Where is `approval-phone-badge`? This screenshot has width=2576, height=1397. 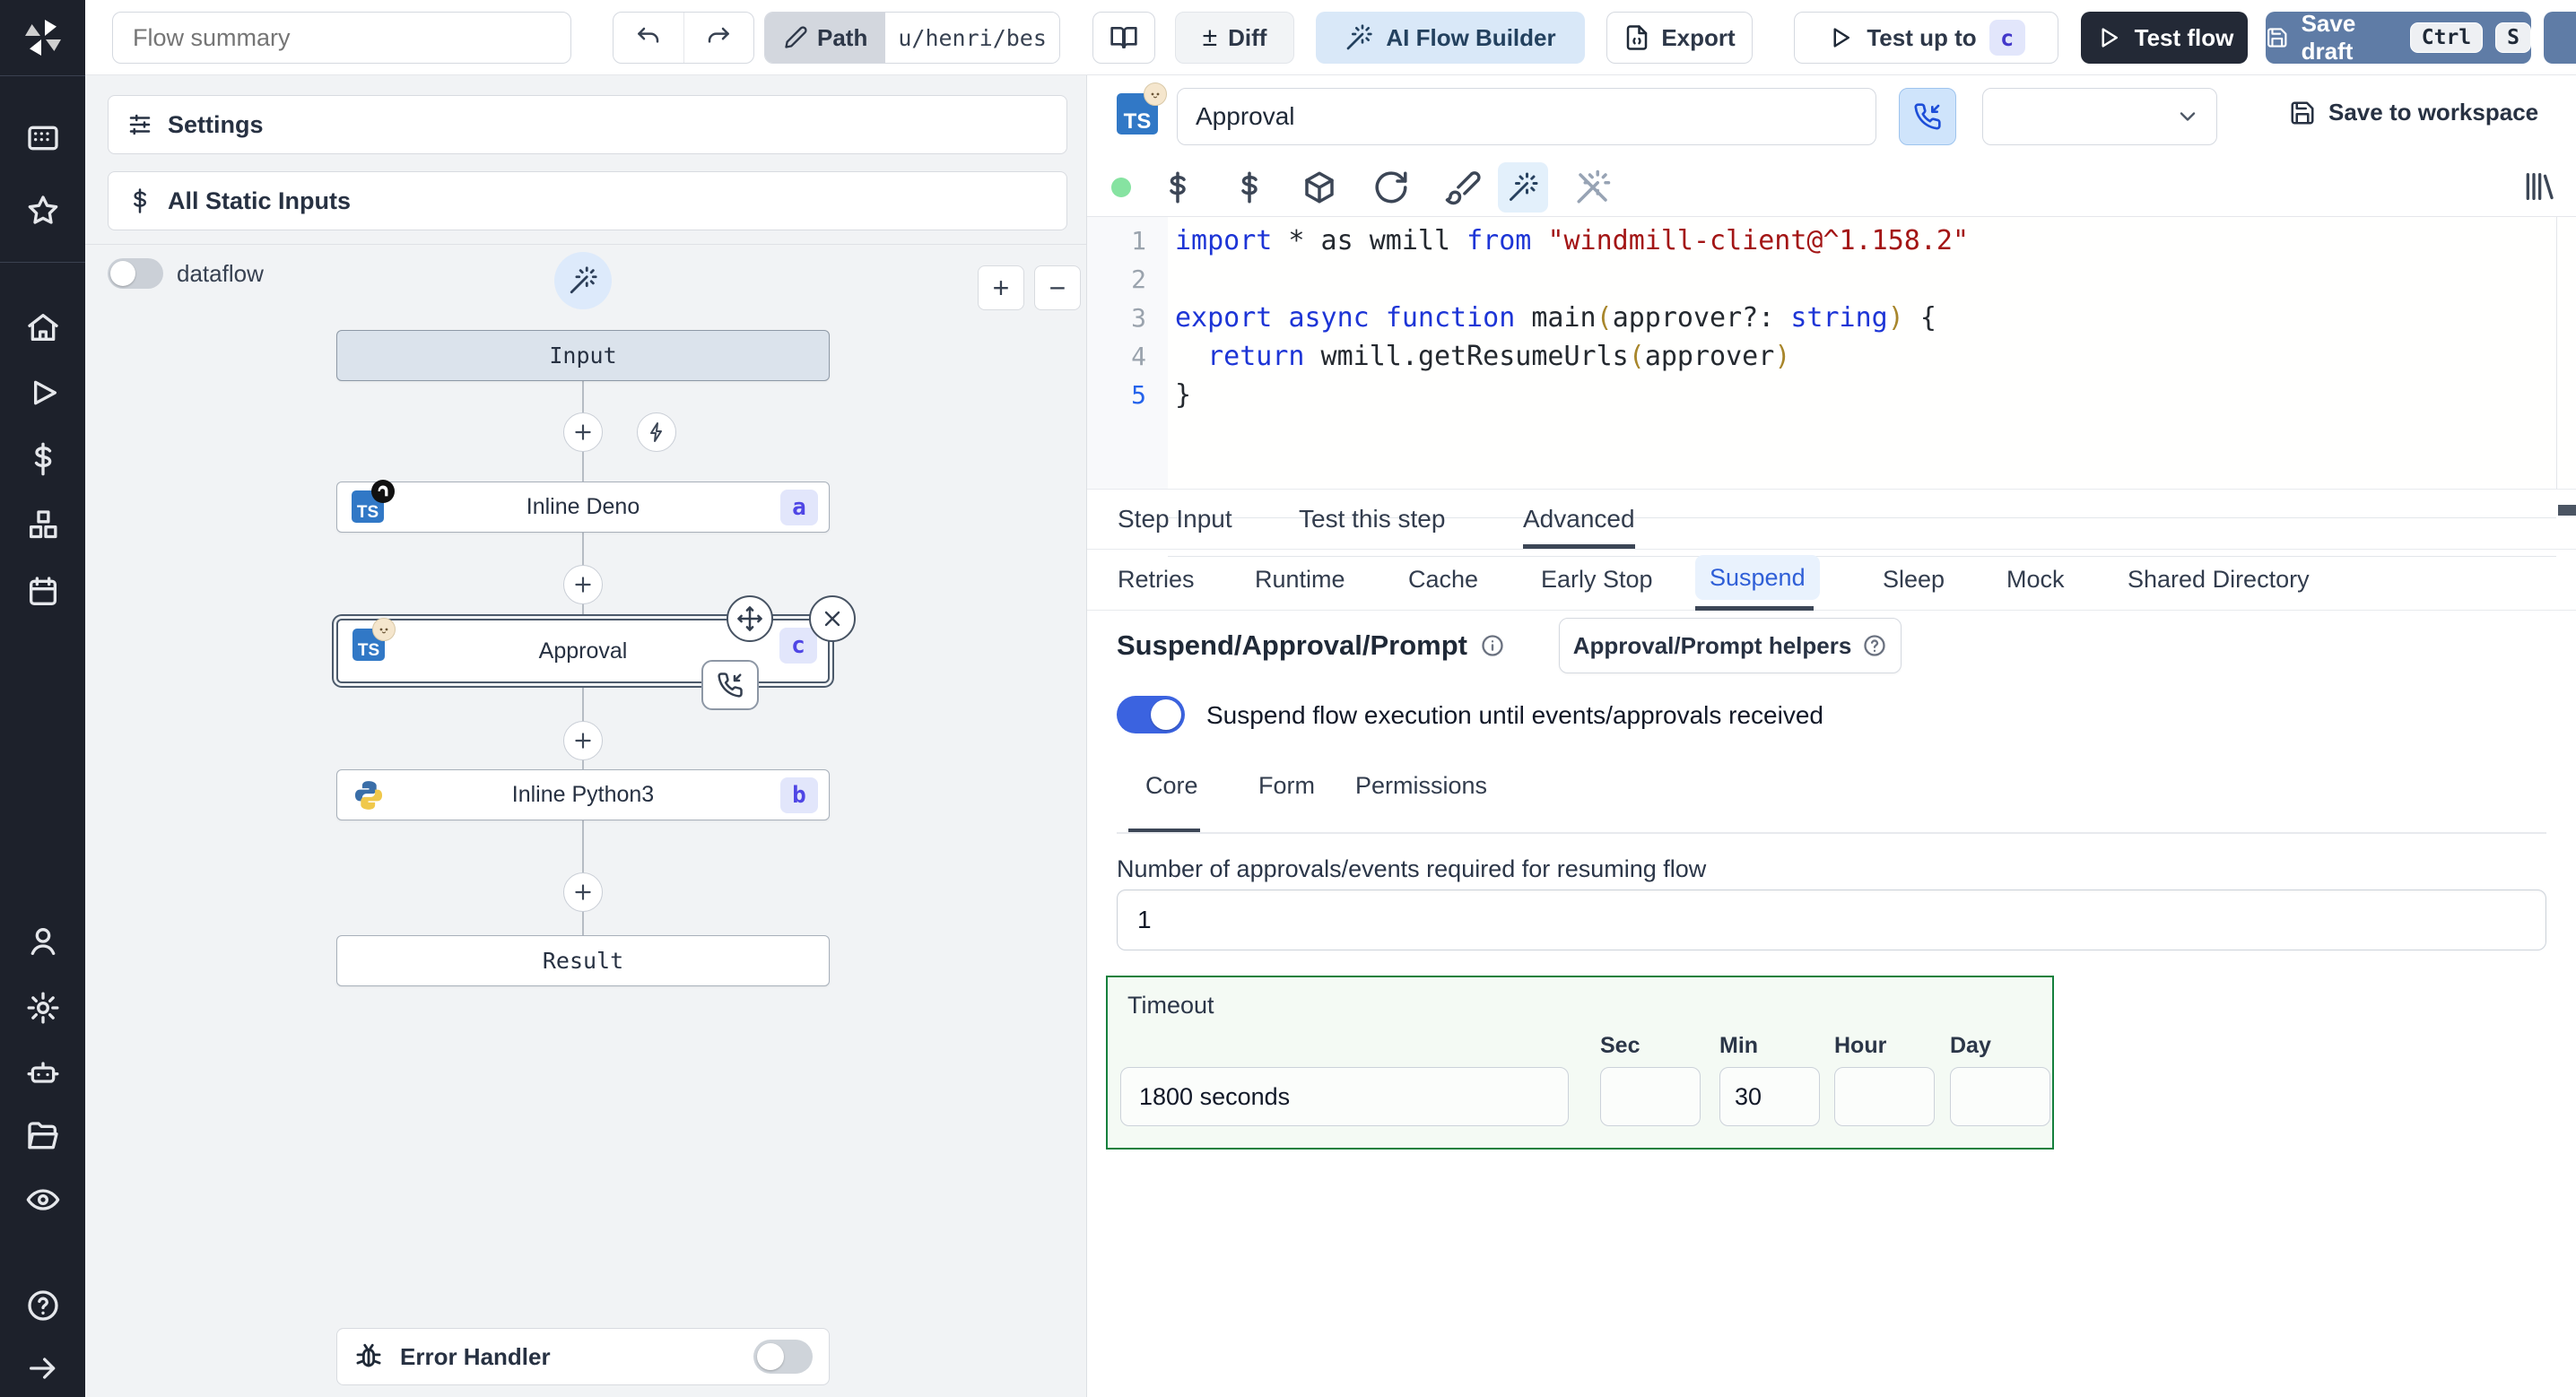
approval-phone-badge is located at coordinates (730, 685).